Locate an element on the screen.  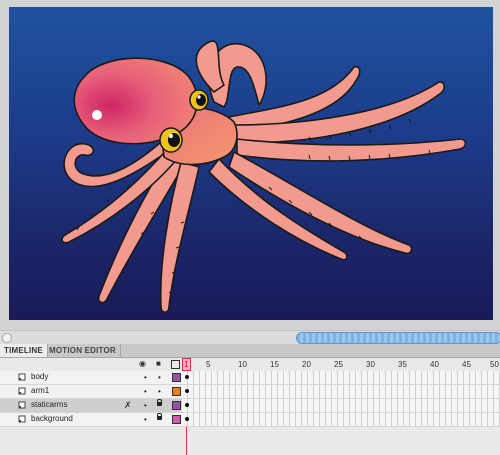
layer-row-body: body • • is located at coordinates (250, 378).